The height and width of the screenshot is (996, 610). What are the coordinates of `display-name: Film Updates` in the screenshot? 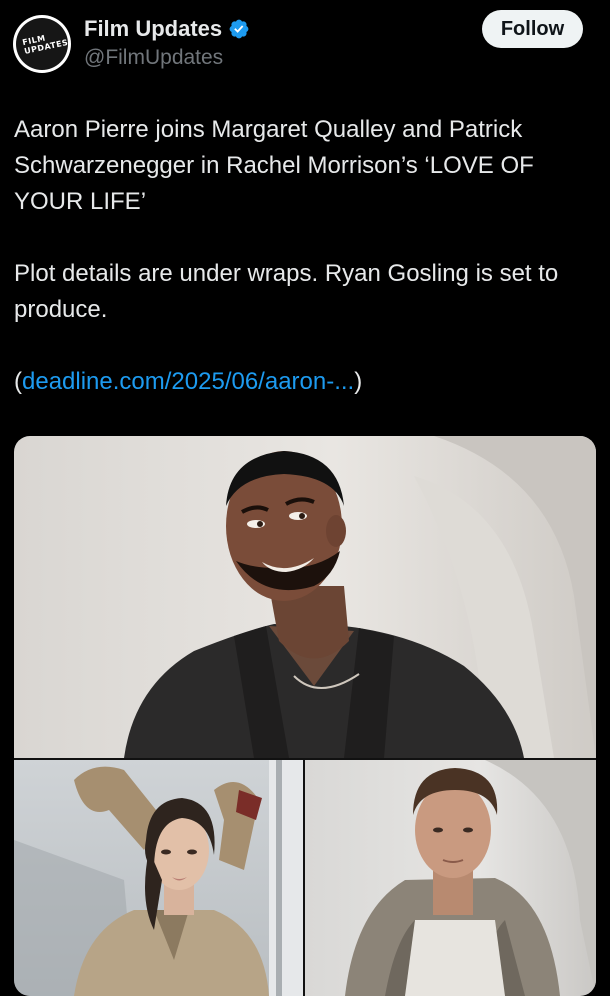 It's located at (153, 29).